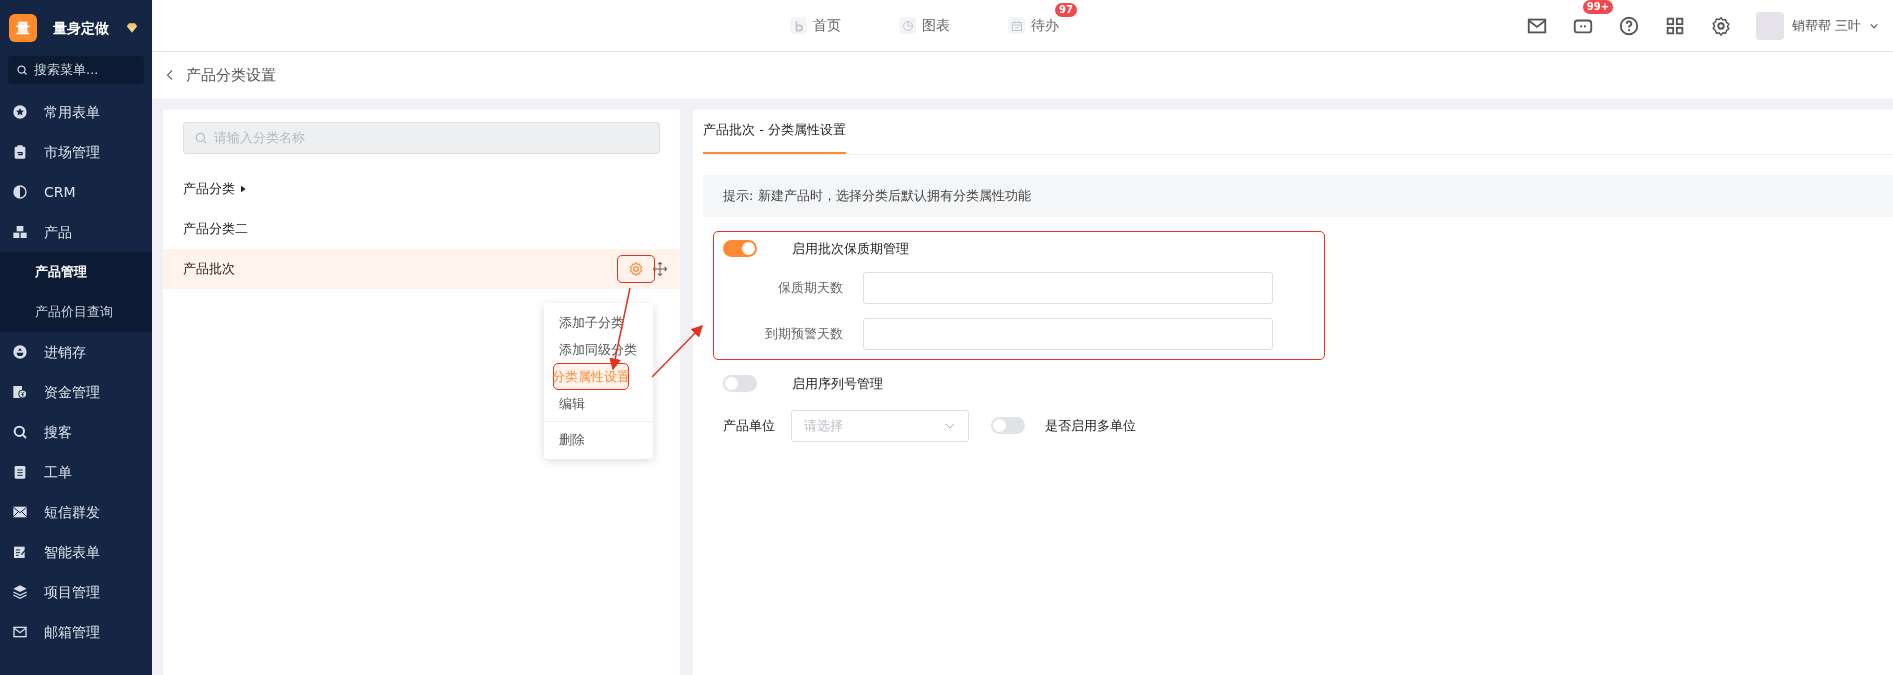 This screenshot has width=1893, height=675. Describe the element at coordinates (20, 232) in the screenshot. I see `boxes-icon` at that location.